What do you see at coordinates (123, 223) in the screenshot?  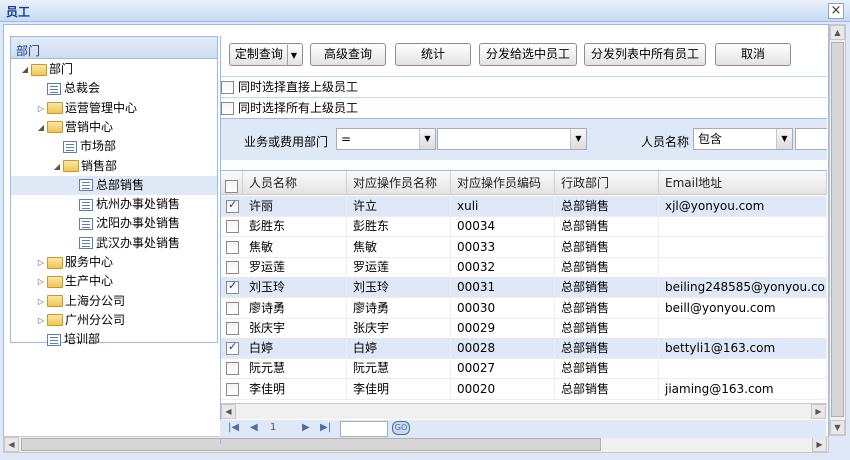 I see `tree-node: 沈阳办事处销售` at bounding box center [123, 223].